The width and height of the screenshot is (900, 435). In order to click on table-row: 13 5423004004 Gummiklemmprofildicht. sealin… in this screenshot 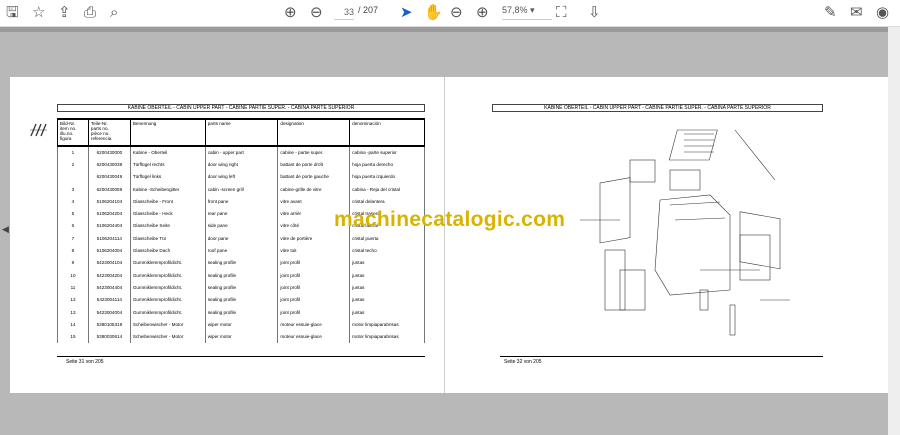, I will do `click(241, 312)`.